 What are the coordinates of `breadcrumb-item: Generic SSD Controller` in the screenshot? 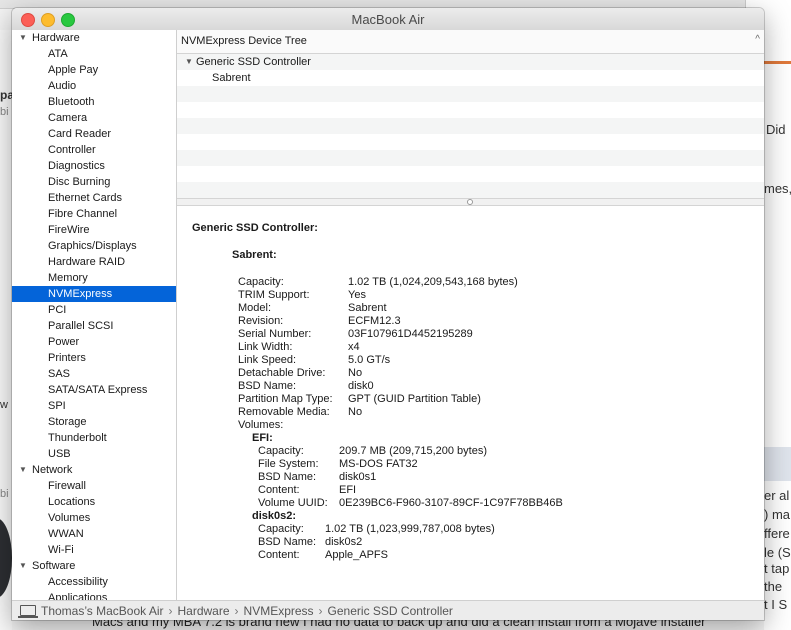 It's located at (390, 611).